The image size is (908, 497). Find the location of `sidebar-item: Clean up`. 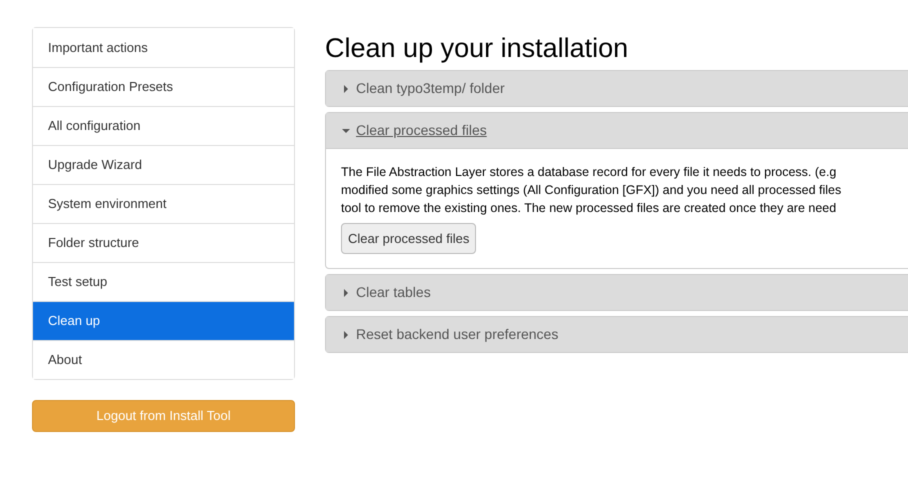

sidebar-item: Clean up is located at coordinates (163, 320).